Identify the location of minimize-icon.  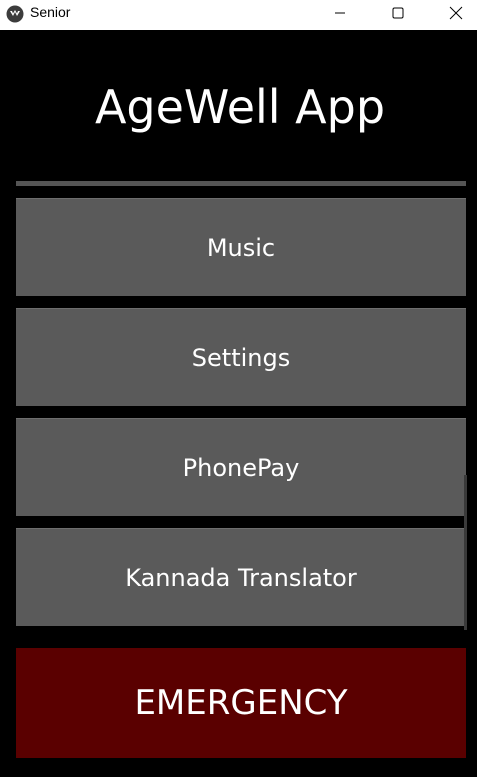
(340, 15).